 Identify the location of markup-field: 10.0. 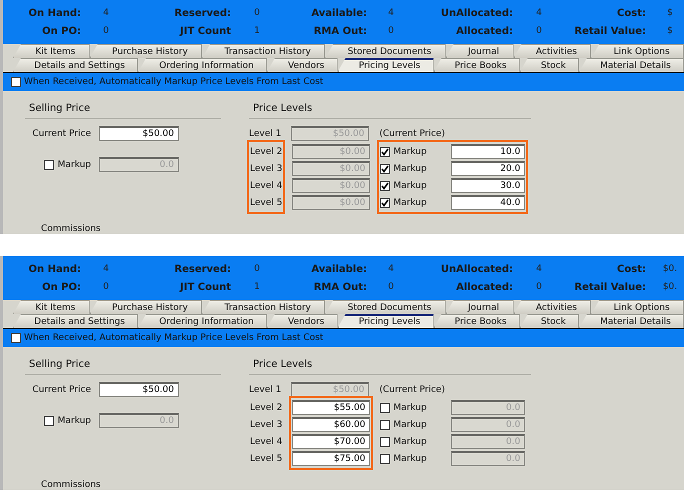
(488, 151).